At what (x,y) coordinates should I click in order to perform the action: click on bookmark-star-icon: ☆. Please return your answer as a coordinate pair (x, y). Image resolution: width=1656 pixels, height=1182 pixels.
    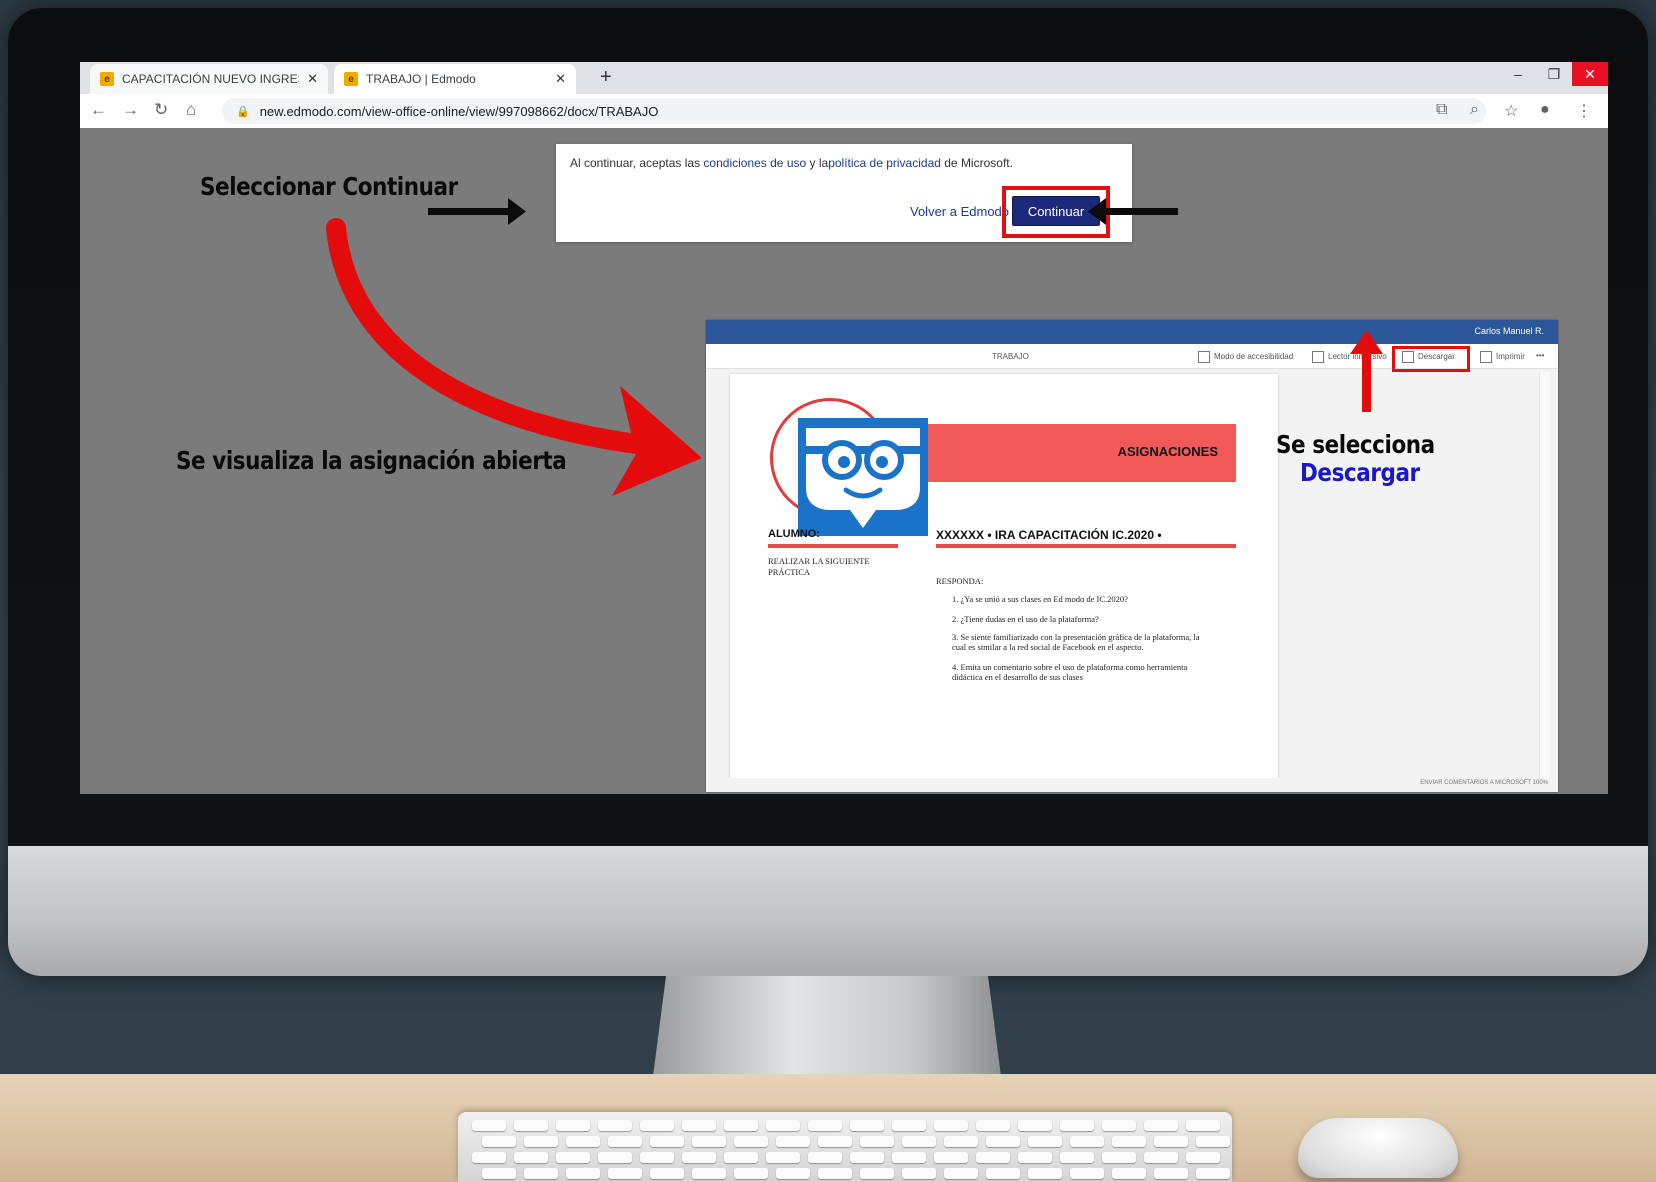
    Looking at the image, I should click on (1511, 111).